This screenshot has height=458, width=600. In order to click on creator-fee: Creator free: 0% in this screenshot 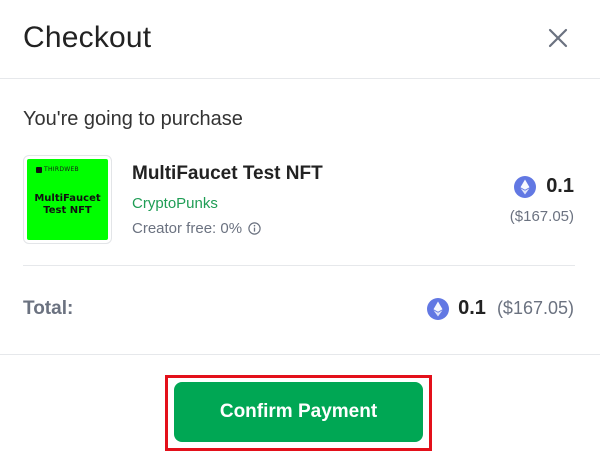, I will do `click(196, 228)`.